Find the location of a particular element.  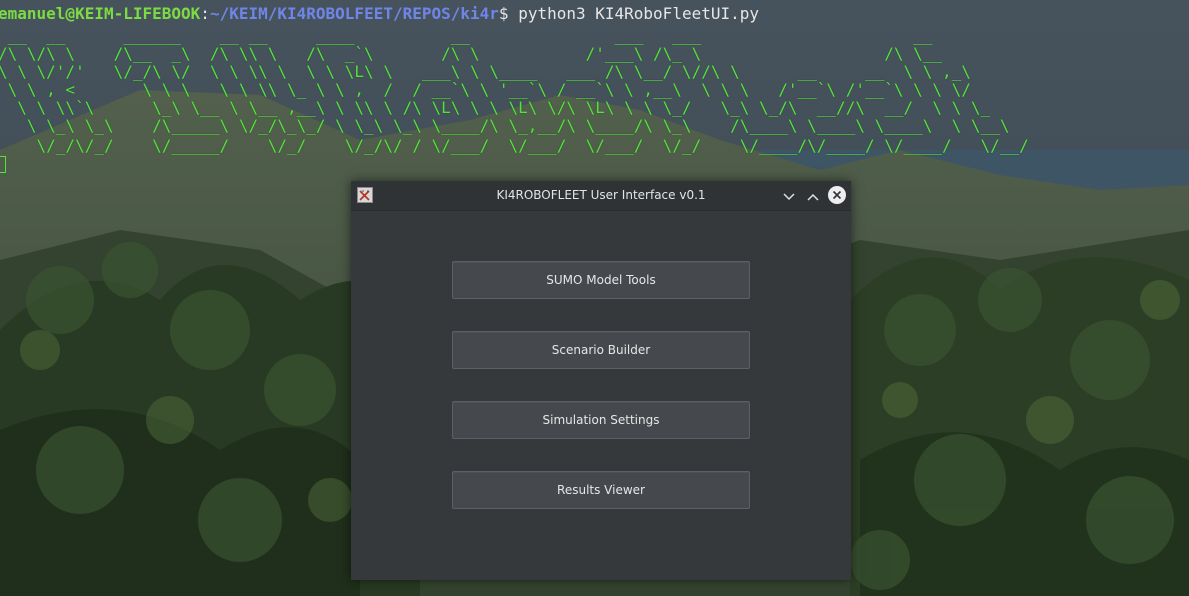

chevron-down-icon is located at coordinates (789, 195).